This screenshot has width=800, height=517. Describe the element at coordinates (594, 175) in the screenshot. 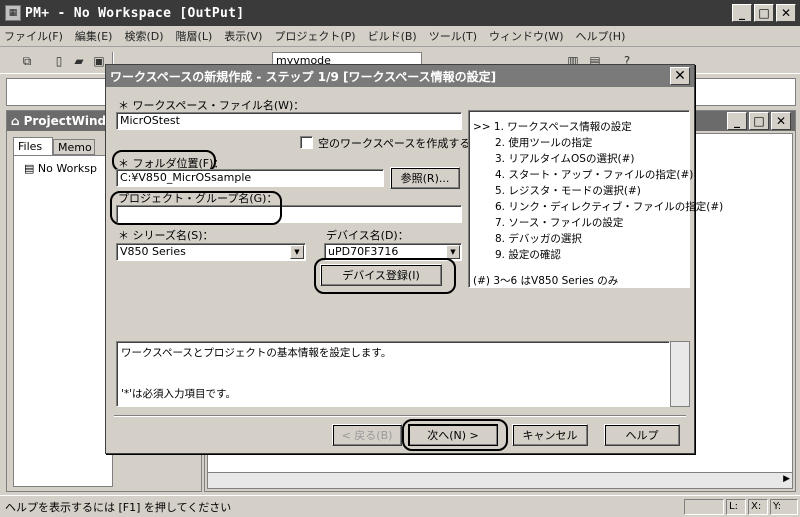

I see `step-item: 4. スタート・アップ・ファイルの指定(#)` at that location.